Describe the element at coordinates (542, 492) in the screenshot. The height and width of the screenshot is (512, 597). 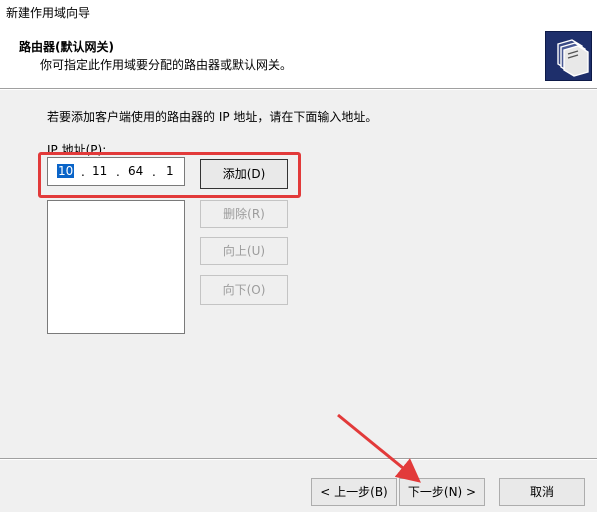
I see `cancel-button: 取消` at that location.